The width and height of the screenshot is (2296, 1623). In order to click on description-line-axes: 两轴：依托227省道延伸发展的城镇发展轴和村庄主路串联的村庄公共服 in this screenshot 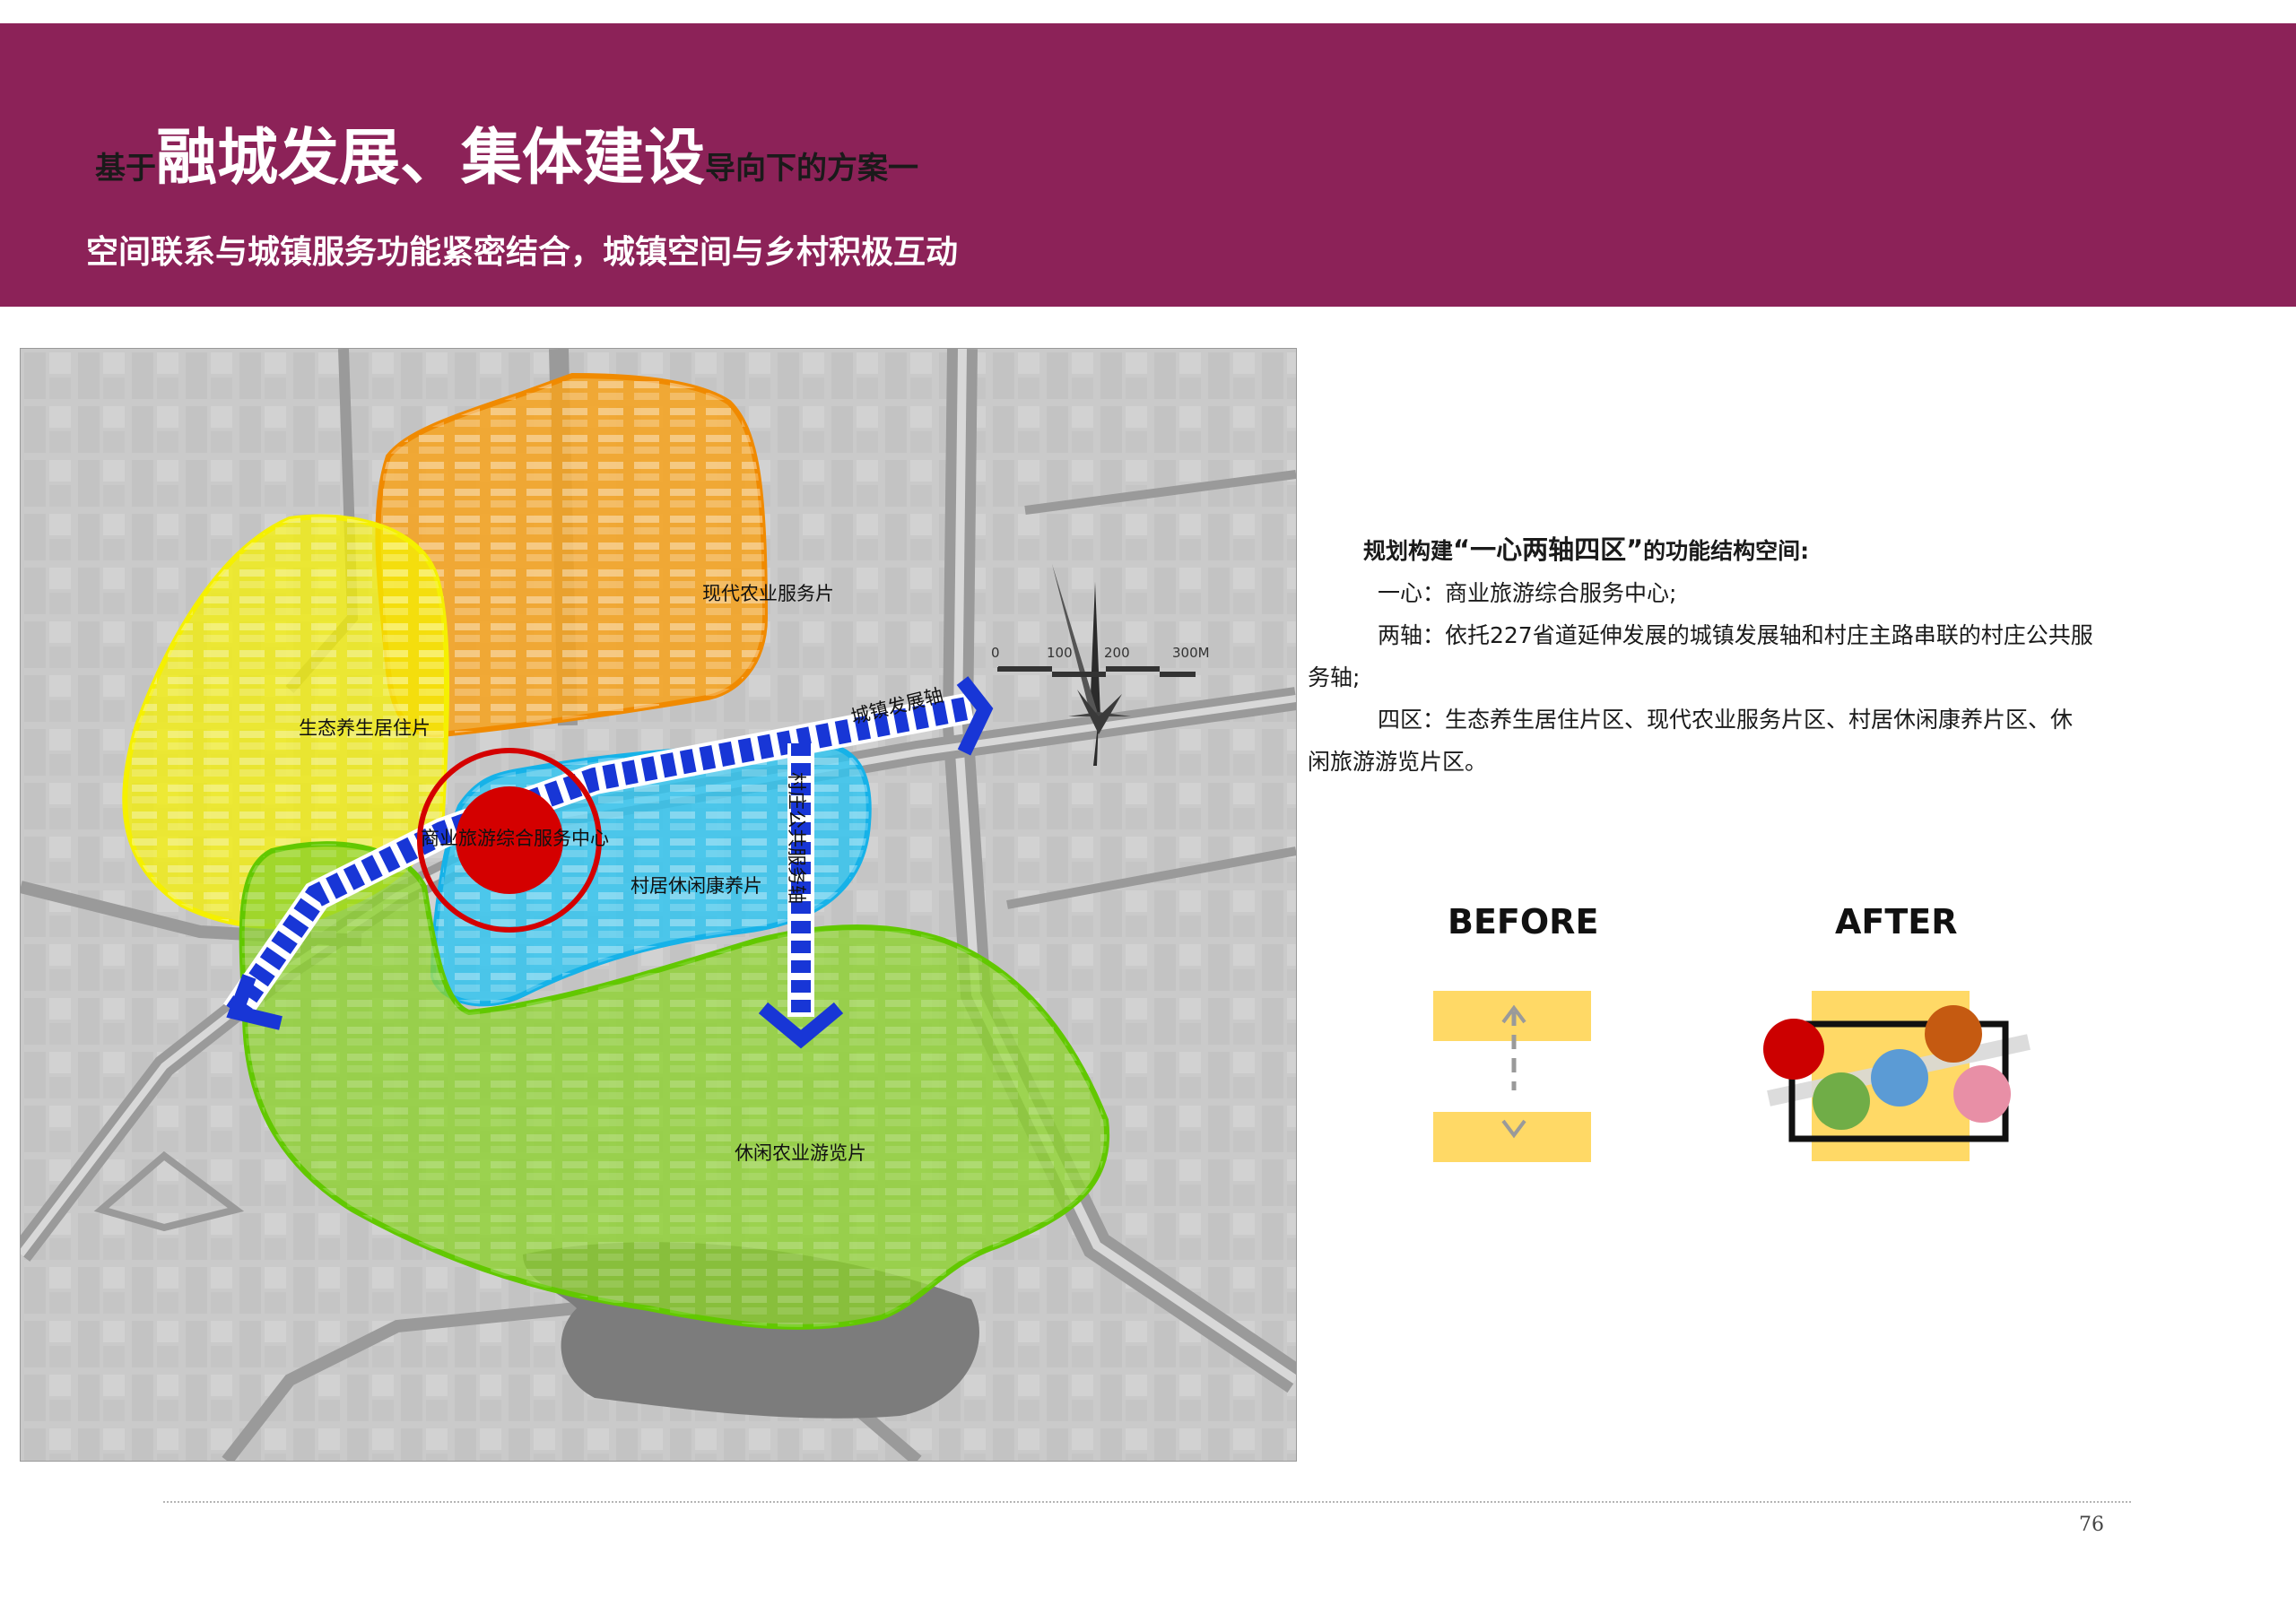, I will do `click(1735, 635)`.